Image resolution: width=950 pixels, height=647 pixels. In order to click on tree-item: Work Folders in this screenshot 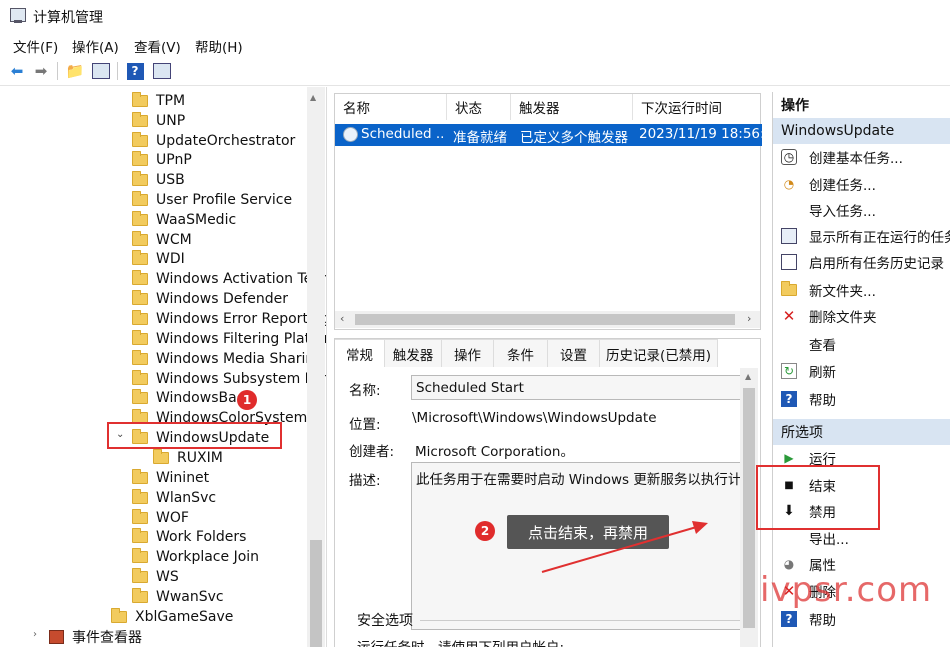, I will do `click(189, 536)`.